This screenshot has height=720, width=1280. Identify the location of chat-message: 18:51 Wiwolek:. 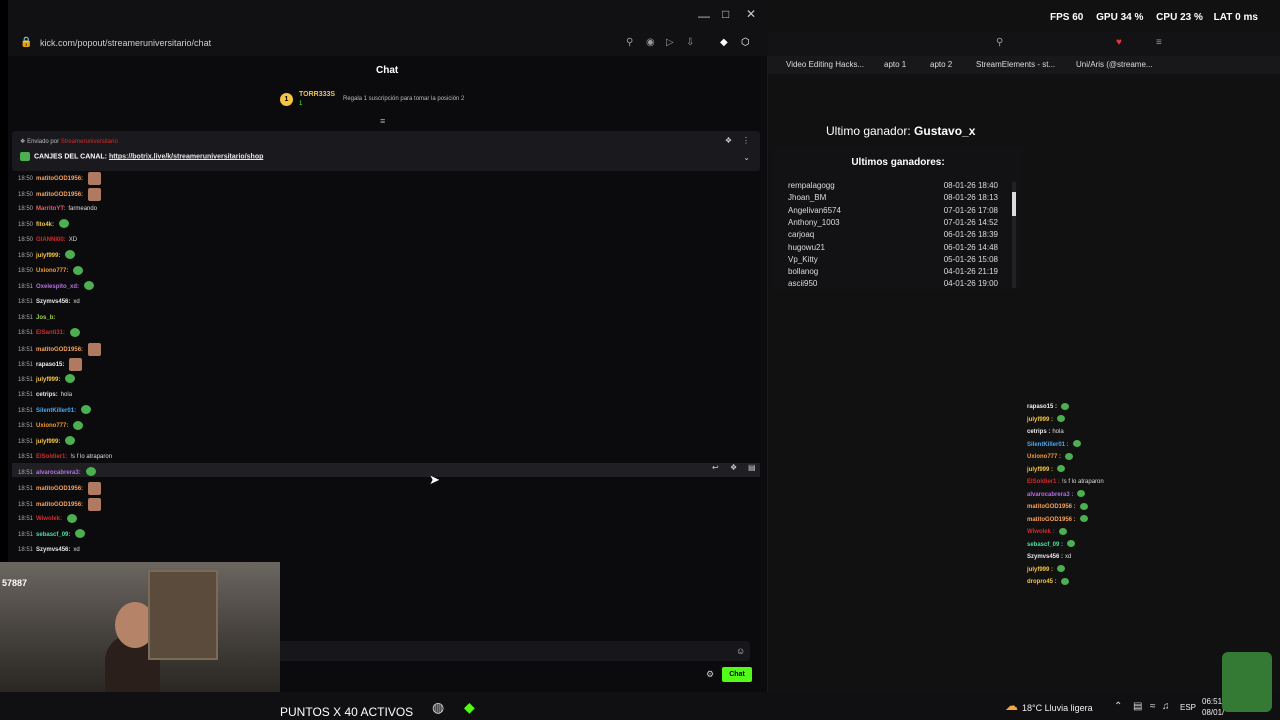
(47, 519).